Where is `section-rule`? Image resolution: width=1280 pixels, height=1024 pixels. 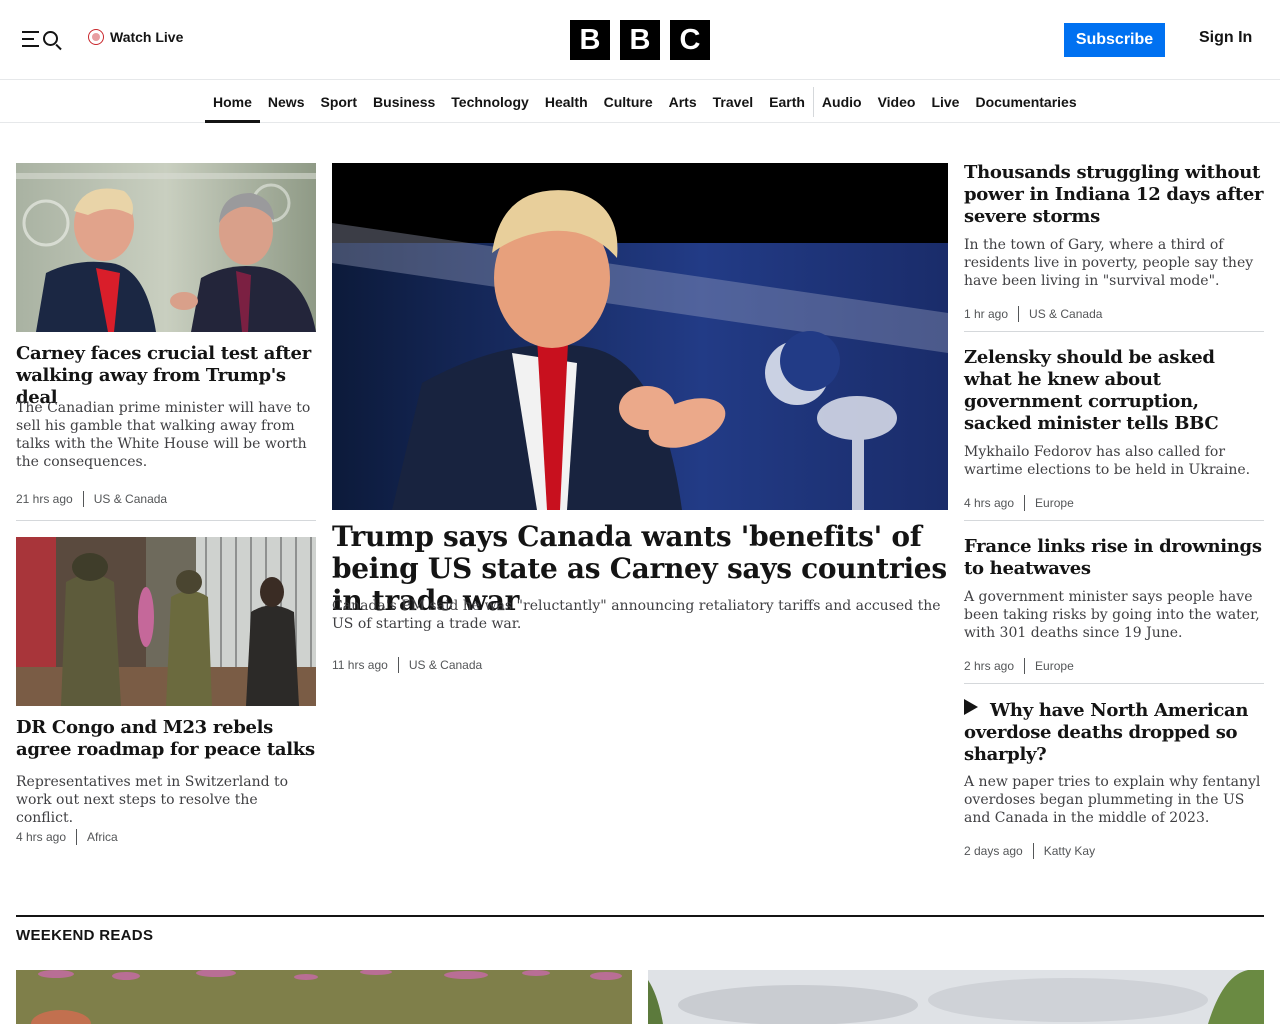
section-rule is located at coordinates (640, 916).